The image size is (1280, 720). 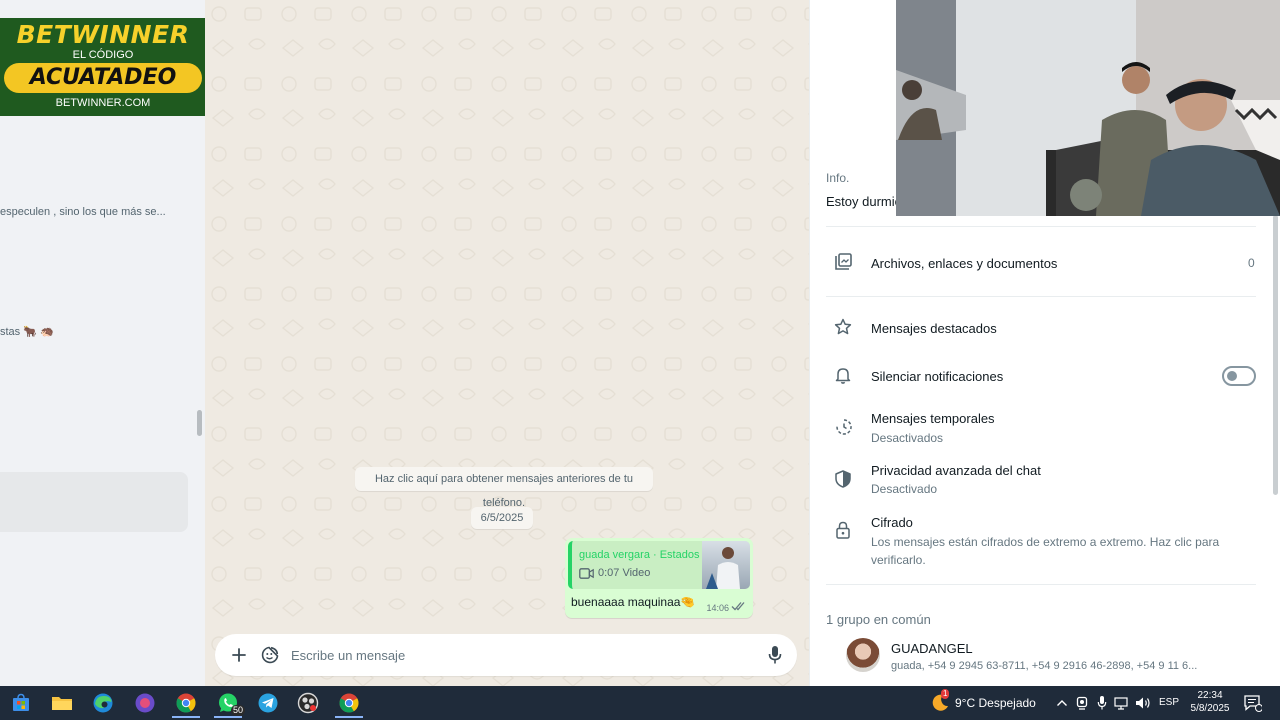 I want to click on weather-text: 9°C Despejado, so click(x=995, y=703).